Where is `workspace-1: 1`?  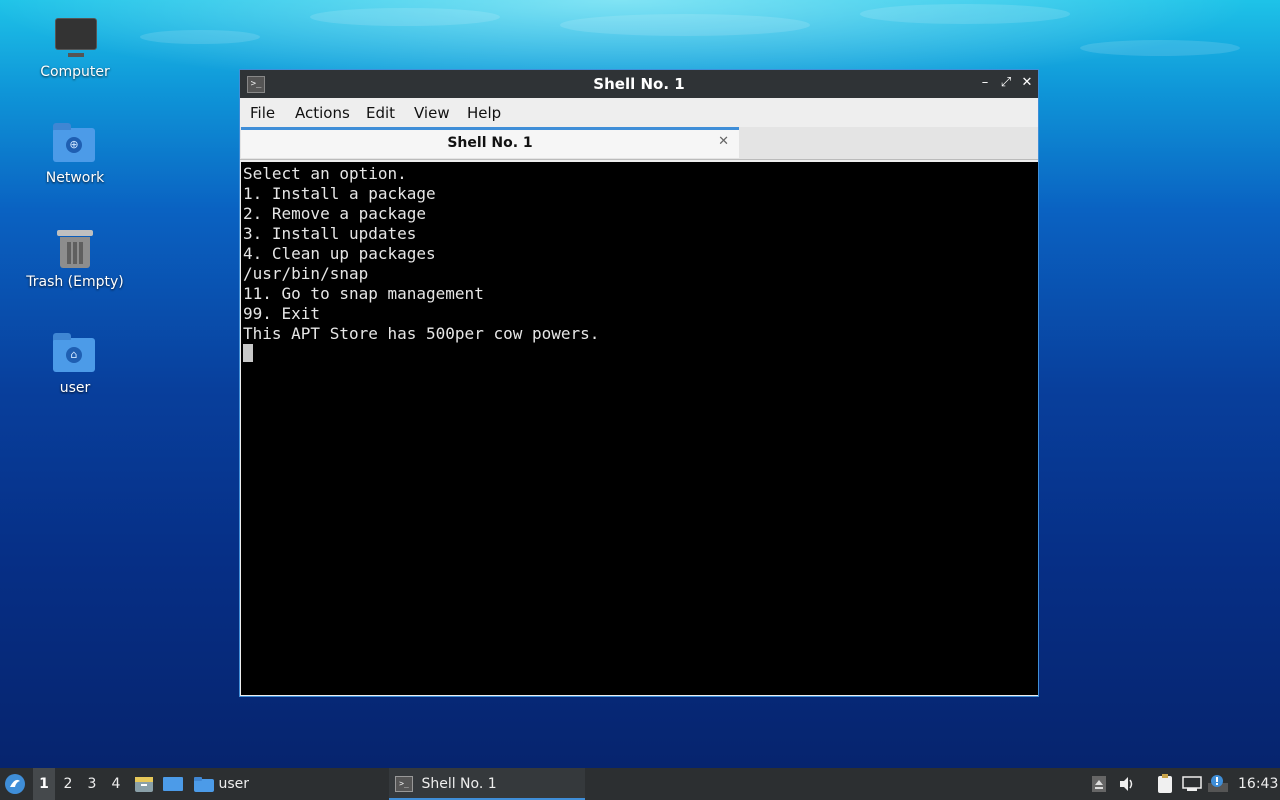
workspace-1: 1 is located at coordinates (44, 784).